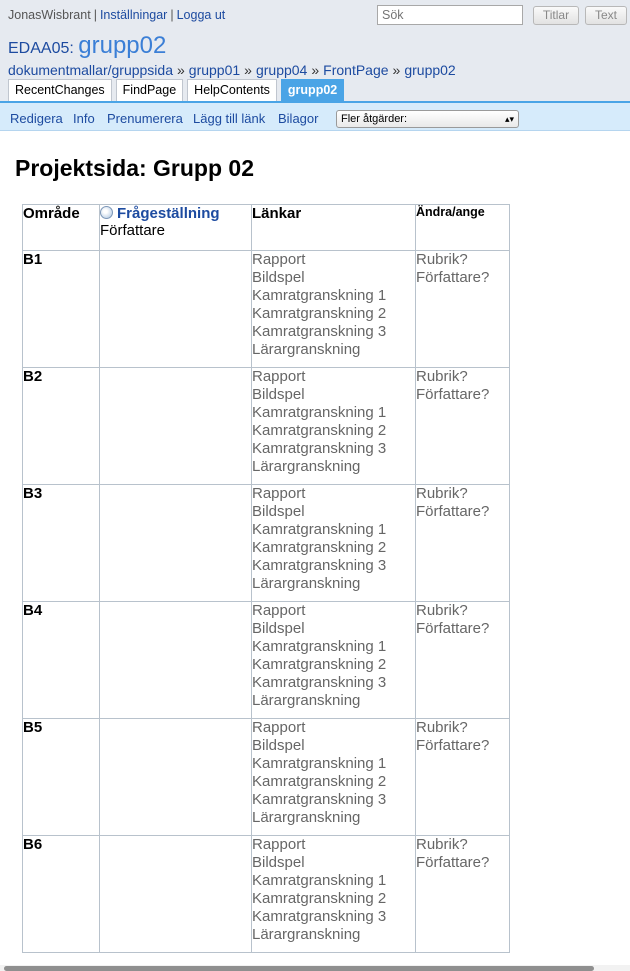  I want to click on tab-current-page: grupp02, so click(312, 90).